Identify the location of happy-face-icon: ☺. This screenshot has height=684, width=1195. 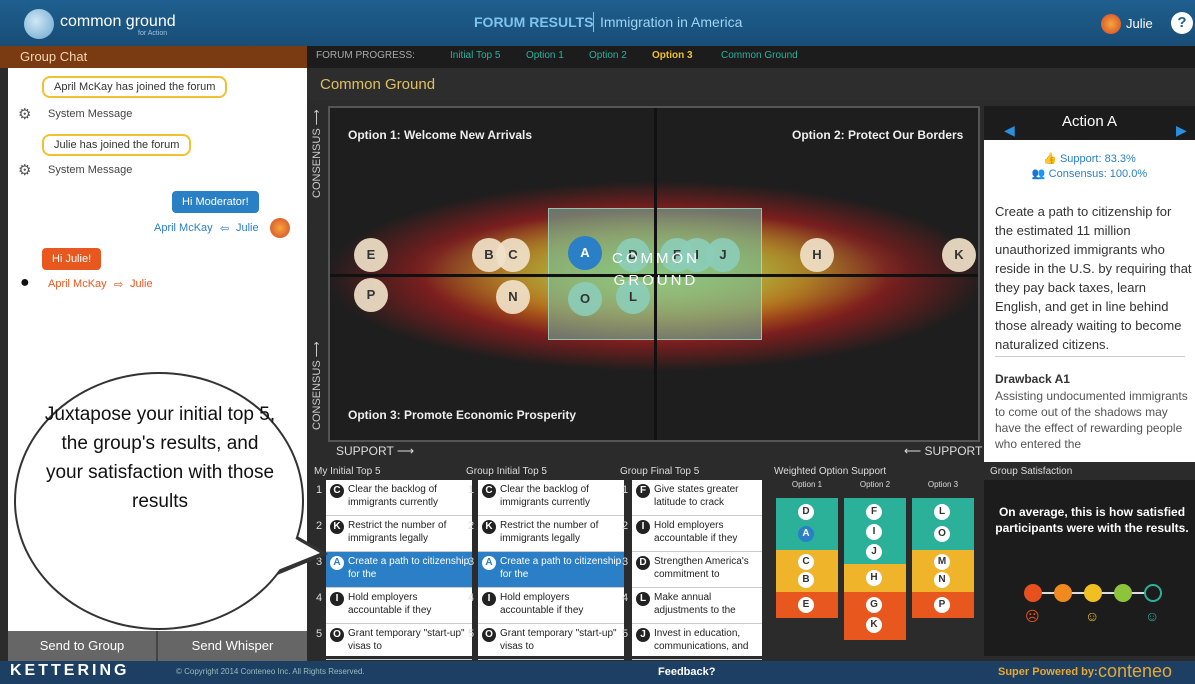
(1152, 616).